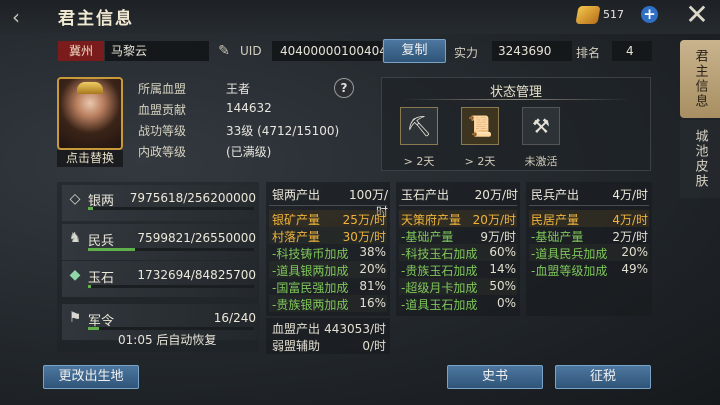  What do you see at coordinates (630, 220) in the screenshot?
I see `militia-row-value: 4万/时` at bounding box center [630, 220].